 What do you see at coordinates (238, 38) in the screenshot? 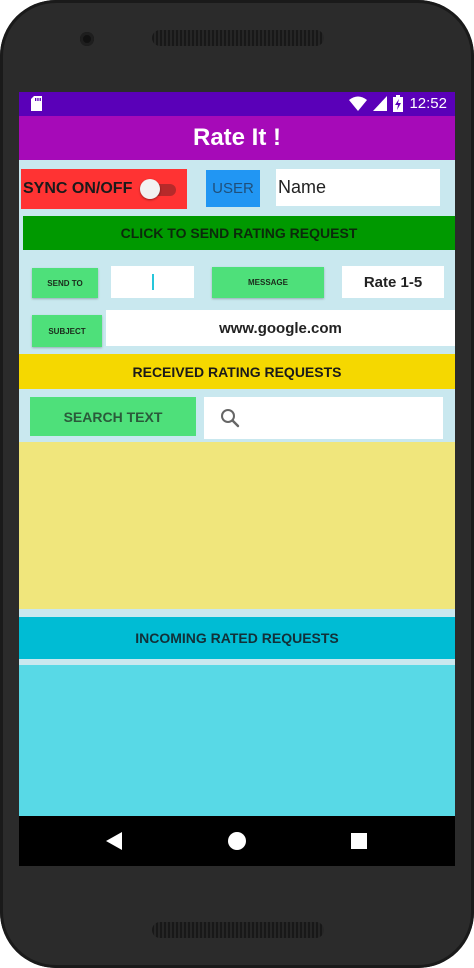
I see `top-speaker` at bounding box center [238, 38].